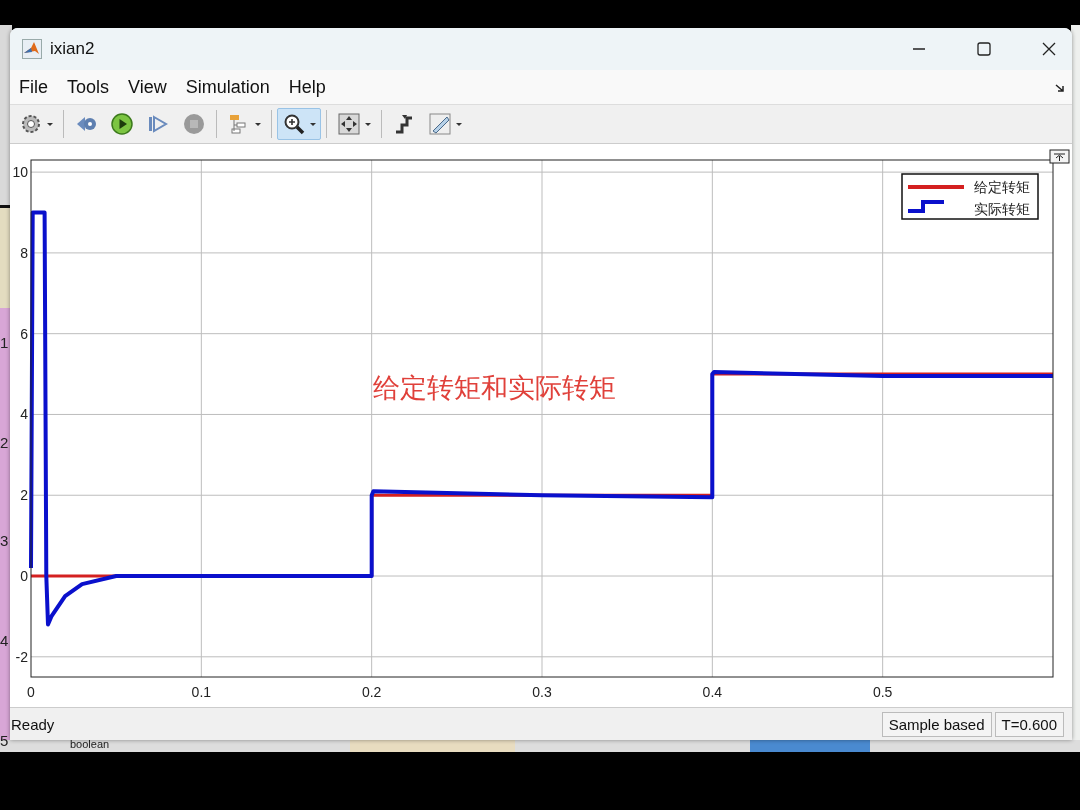 This screenshot has height=810, width=1080. What do you see at coordinates (4, 443) in the screenshot?
I see `diagram-label: 2` at bounding box center [4, 443].